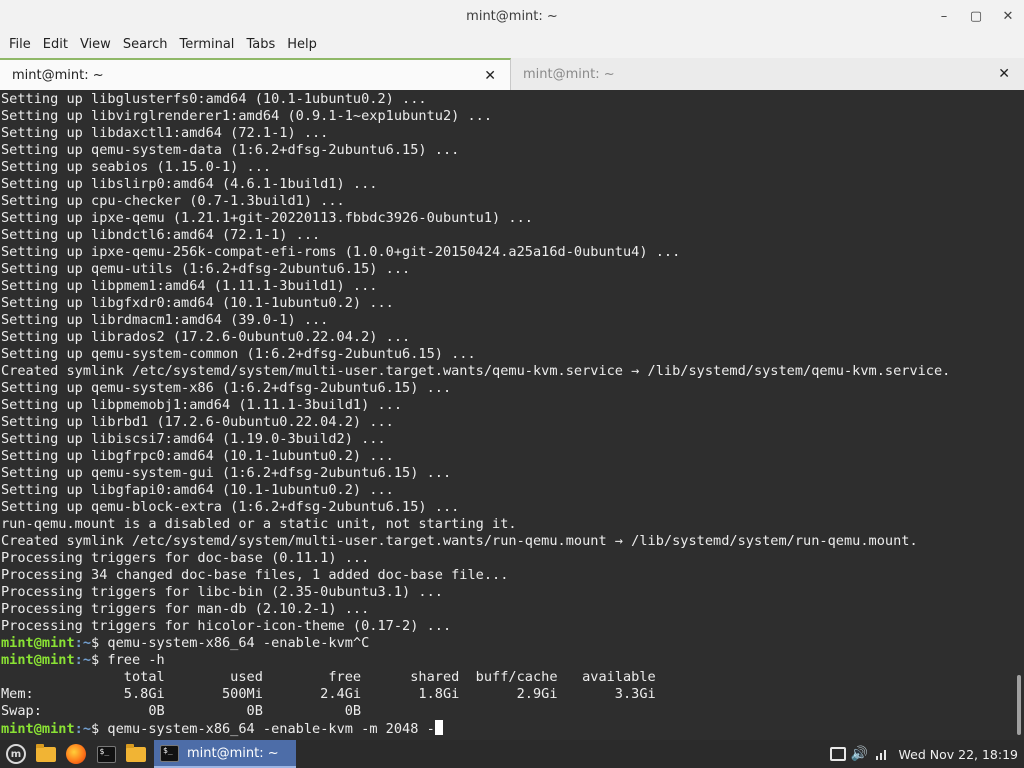  I want to click on taskbar-window-terminal: $_ mint@mint: ~, so click(225, 754).